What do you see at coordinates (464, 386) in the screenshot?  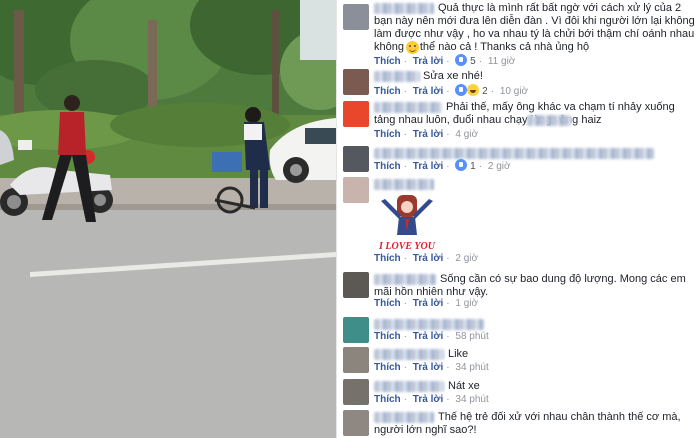 I see `comment-text: Nát xe` at bounding box center [464, 386].